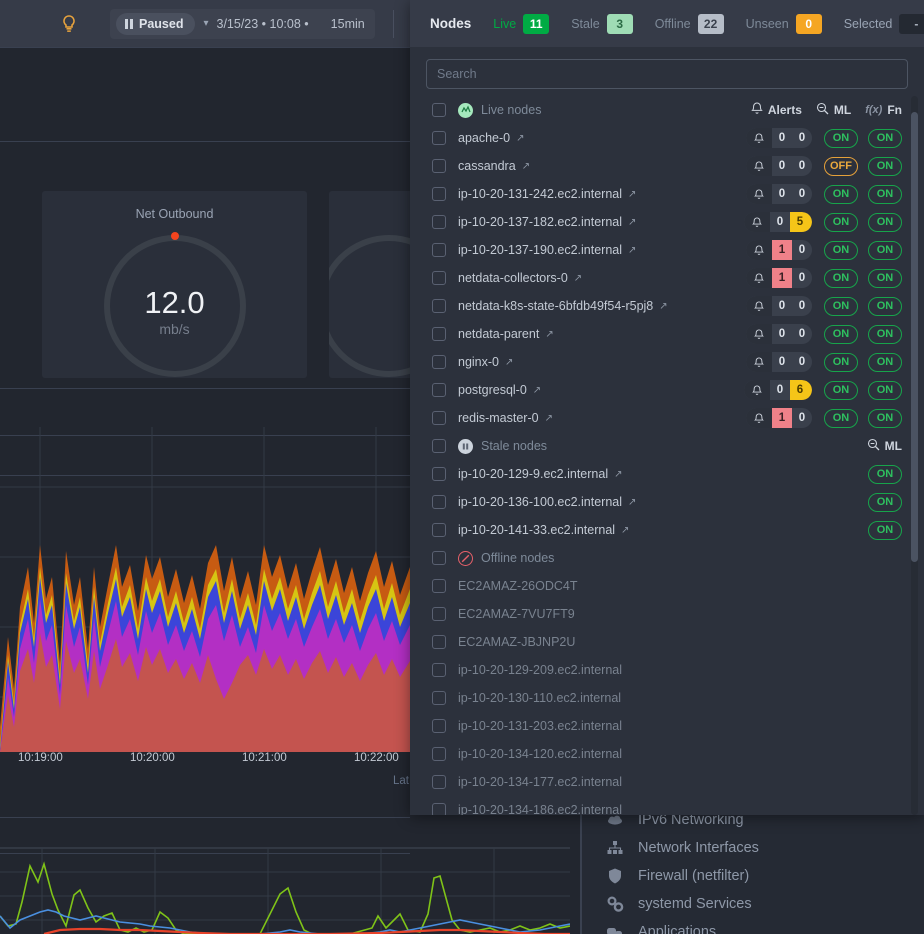  What do you see at coordinates (242, 23) in the screenshot?
I see `time-range-control: Paused ▾ 3/15/23 • 10:08 • 15min` at bounding box center [242, 23].